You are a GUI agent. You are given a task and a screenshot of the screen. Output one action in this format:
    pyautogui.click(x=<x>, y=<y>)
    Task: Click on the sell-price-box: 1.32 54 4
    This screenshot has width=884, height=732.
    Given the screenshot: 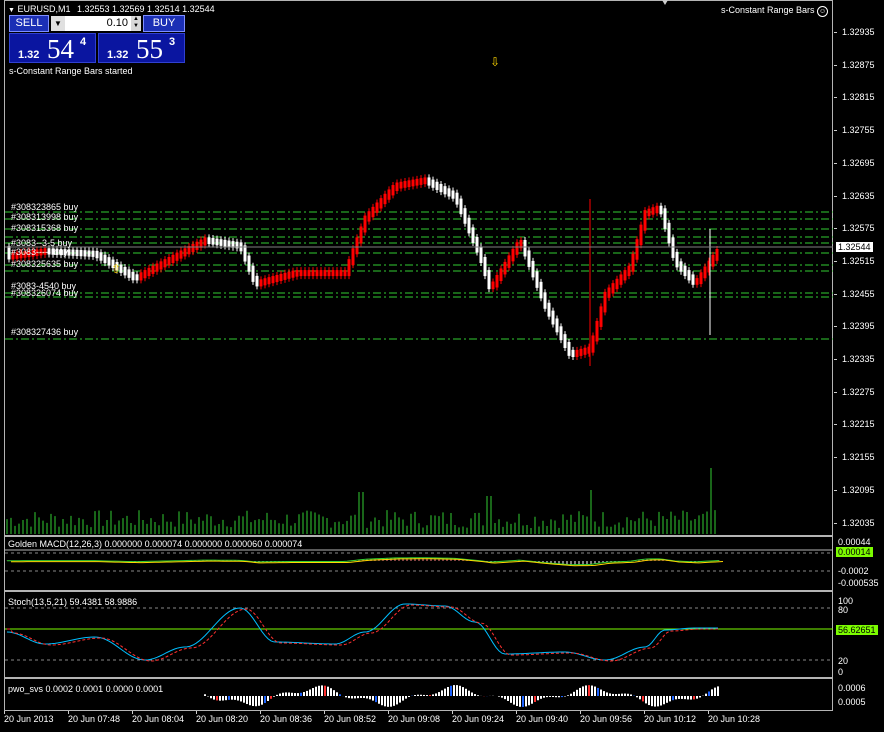 What is the action you would take?
    pyautogui.click(x=52, y=48)
    